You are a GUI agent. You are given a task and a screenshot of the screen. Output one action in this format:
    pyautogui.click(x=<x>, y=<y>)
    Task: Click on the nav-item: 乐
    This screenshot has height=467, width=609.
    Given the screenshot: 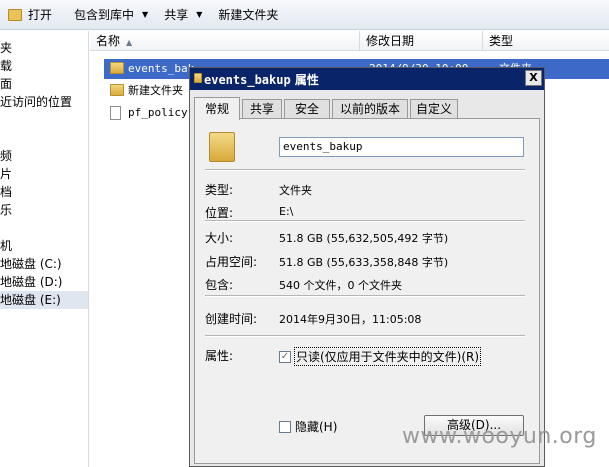 What is the action you would take?
    pyautogui.click(x=44, y=210)
    